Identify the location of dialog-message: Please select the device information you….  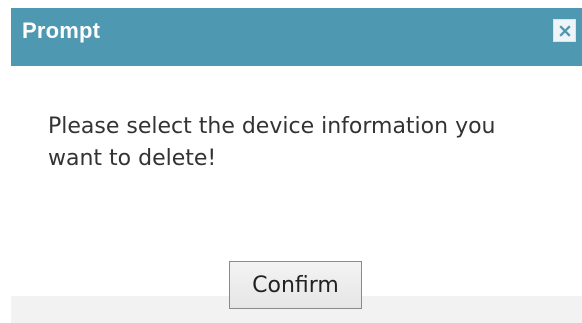
(272, 142).